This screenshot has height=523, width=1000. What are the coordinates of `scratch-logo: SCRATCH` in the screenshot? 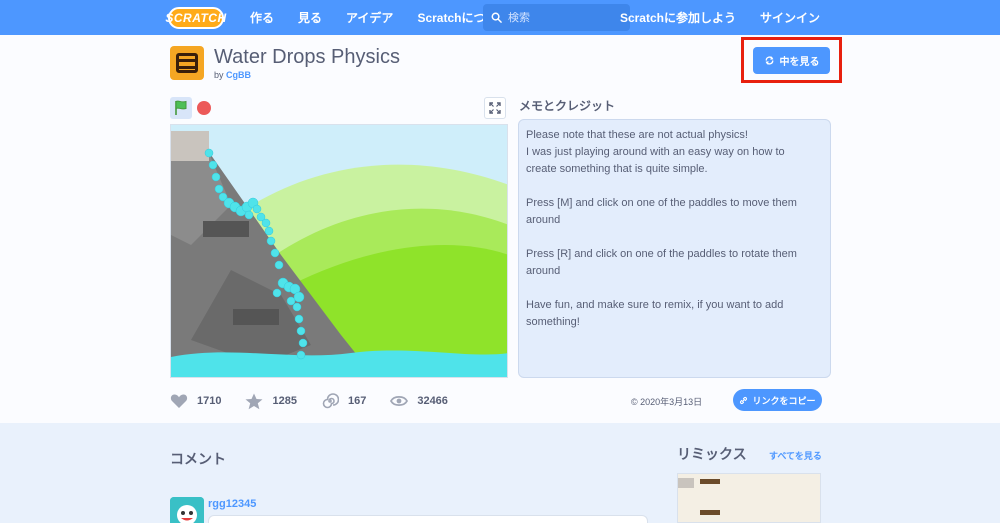 It's located at (195, 17).